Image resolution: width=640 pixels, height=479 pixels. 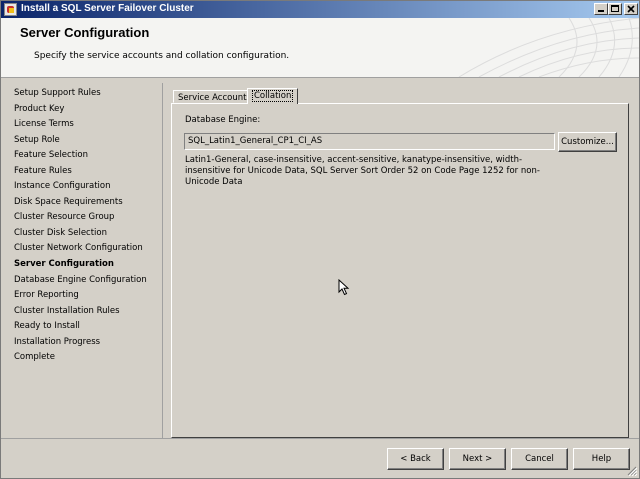 What do you see at coordinates (214, 96) in the screenshot?
I see `tab-service-accounts: Service Accounts` at bounding box center [214, 96].